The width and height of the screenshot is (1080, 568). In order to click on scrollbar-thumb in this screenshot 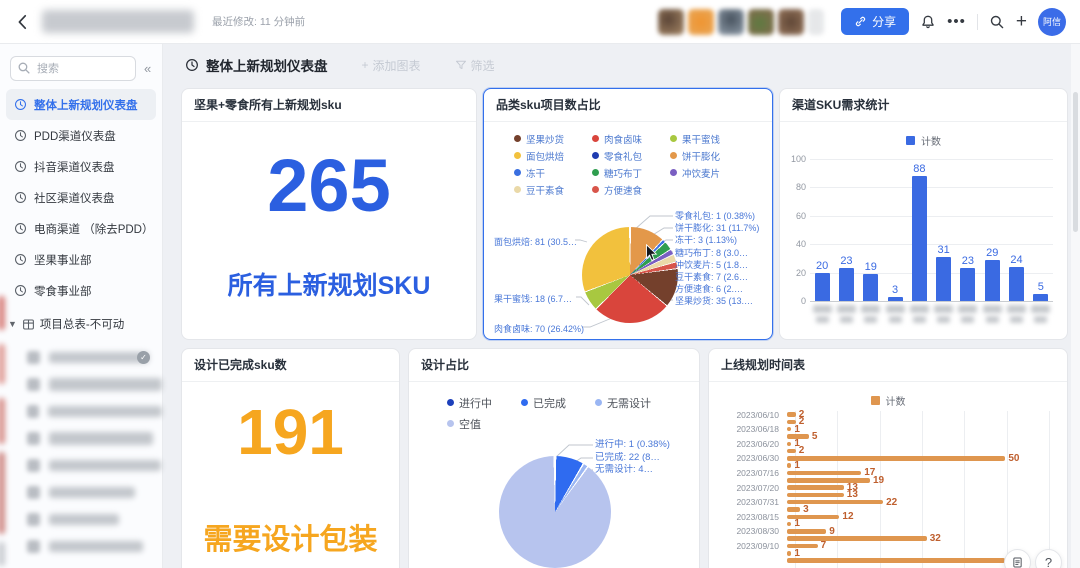, I will do `click(1075, 162)`.